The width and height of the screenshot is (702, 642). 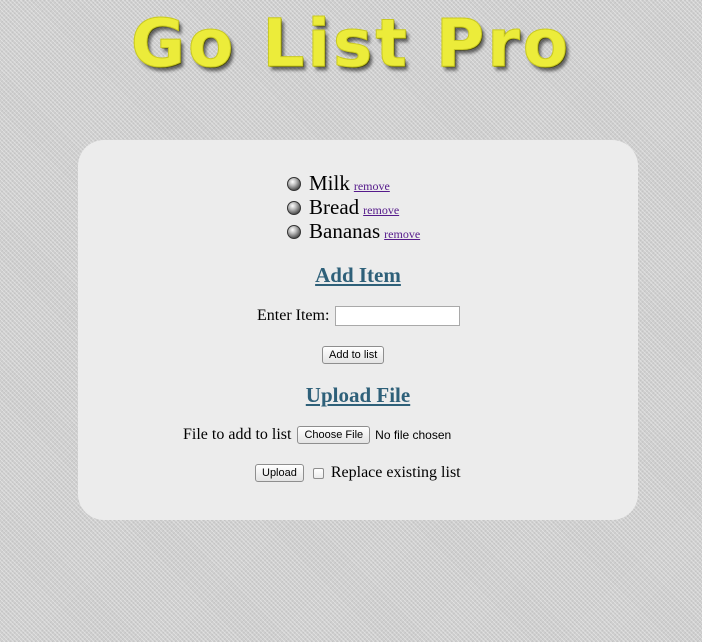 I want to click on replace-list-label: Replace existing list, so click(x=395, y=472).